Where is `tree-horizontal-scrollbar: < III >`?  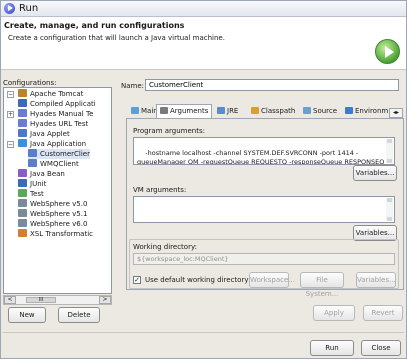
tree-horizontal-scrollbar: < III > is located at coordinates (57, 300).